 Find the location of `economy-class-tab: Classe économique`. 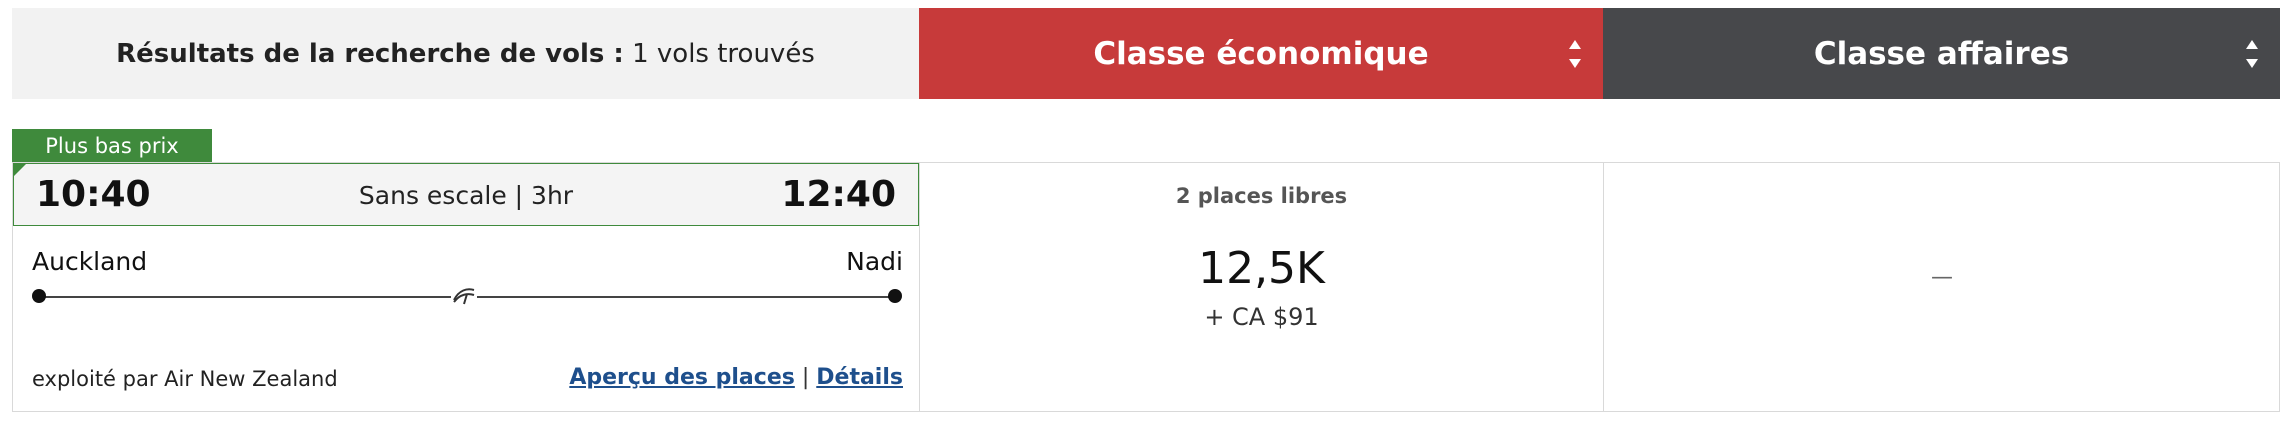

economy-class-tab: Classe économique is located at coordinates (1261, 53).